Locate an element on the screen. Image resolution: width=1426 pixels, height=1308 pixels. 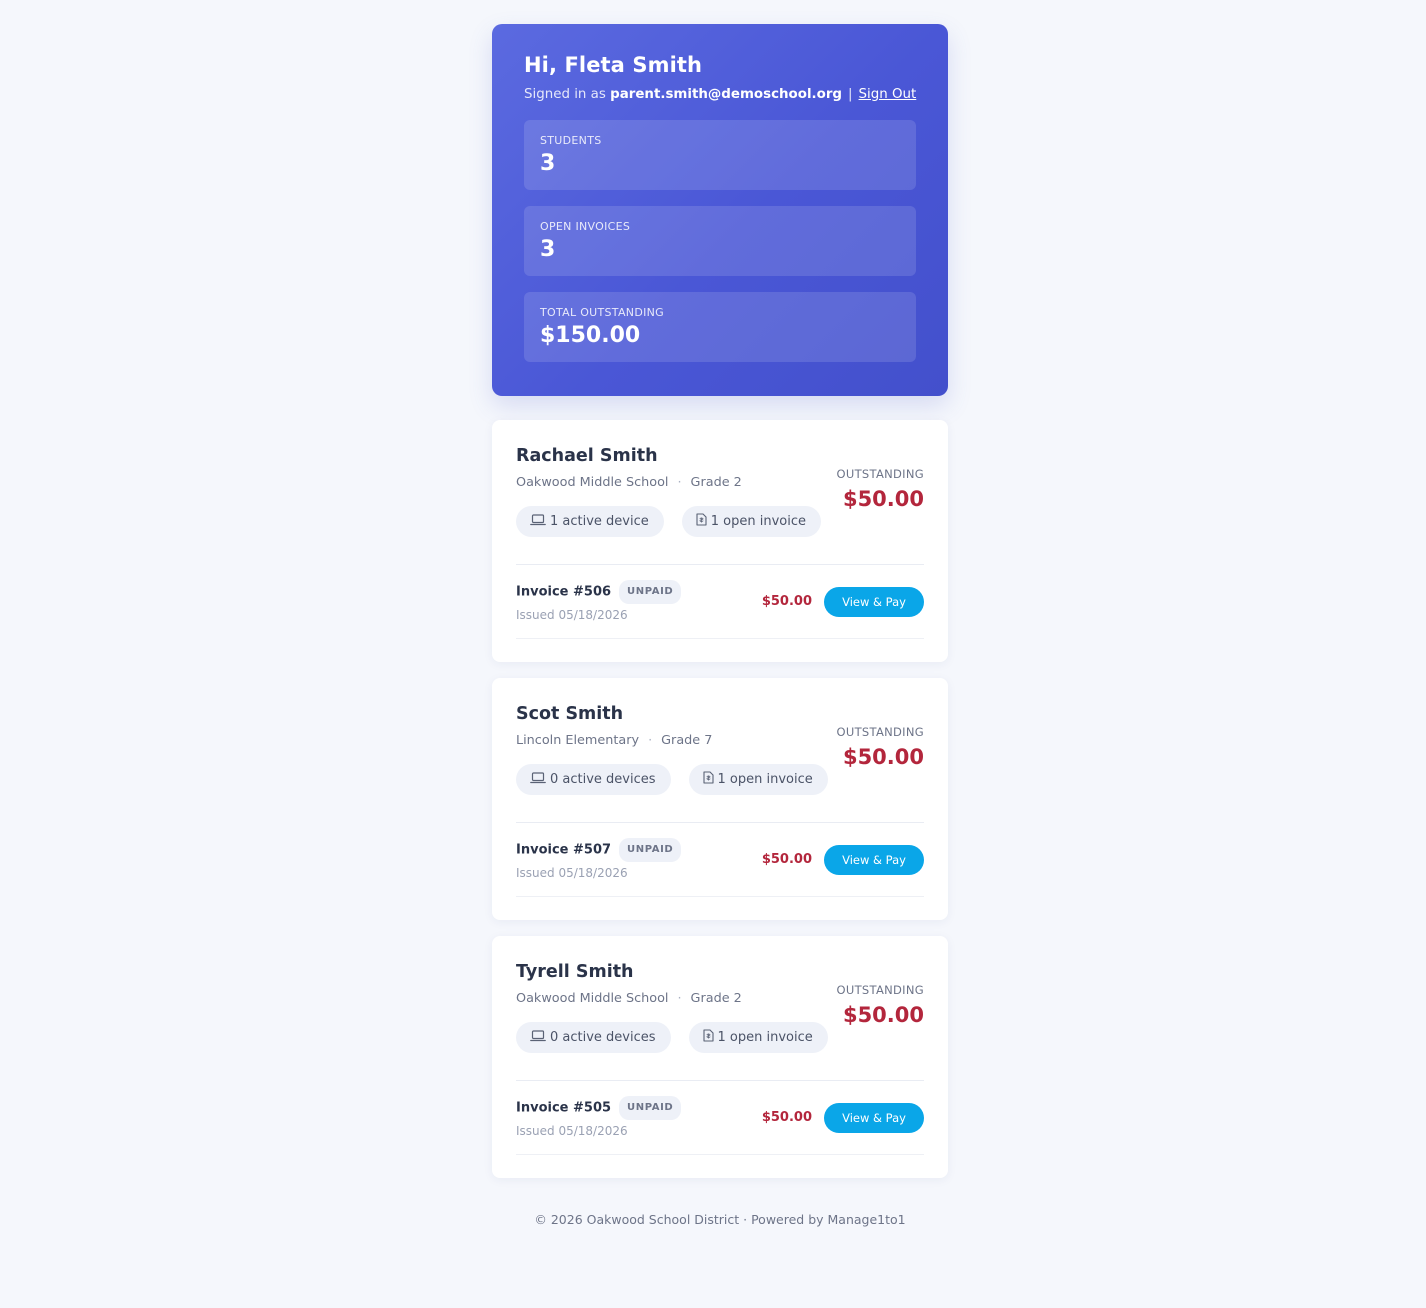
stat-value: $150.00 is located at coordinates (590, 335).